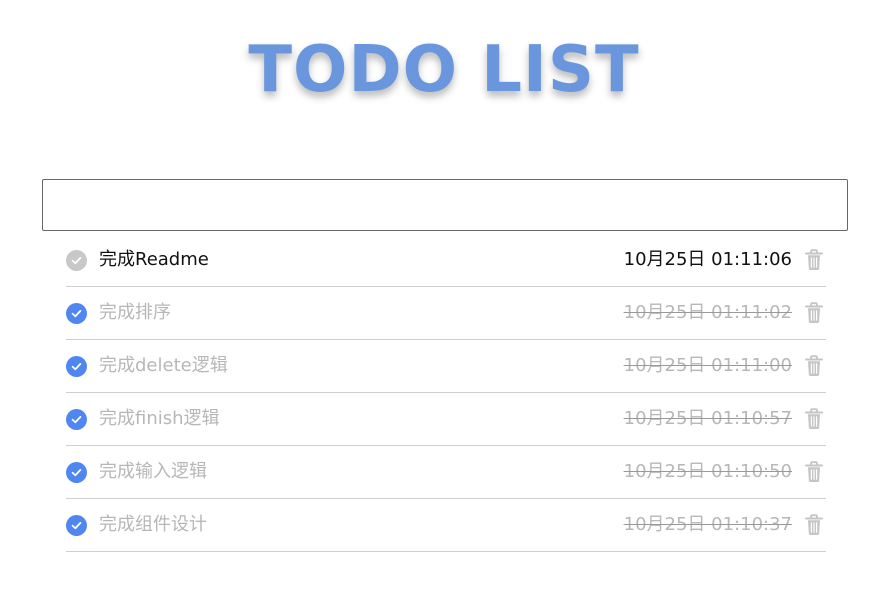  Describe the element at coordinates (707, 312) in the screenshot. I see `todo-time: 10月25日 01:11:02` at that location.